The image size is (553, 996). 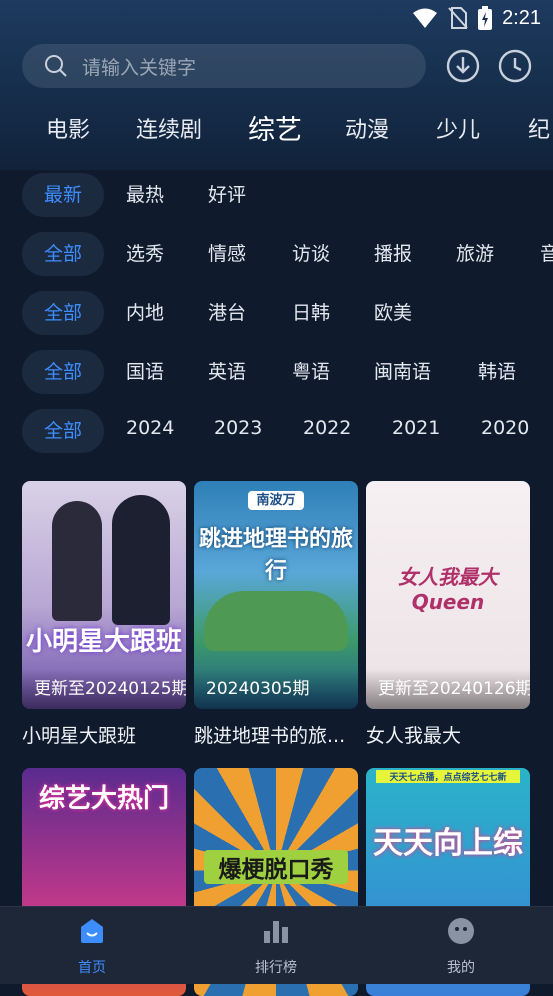 I want to click on filter-chip: 欧美, so click(x=393, y=313).